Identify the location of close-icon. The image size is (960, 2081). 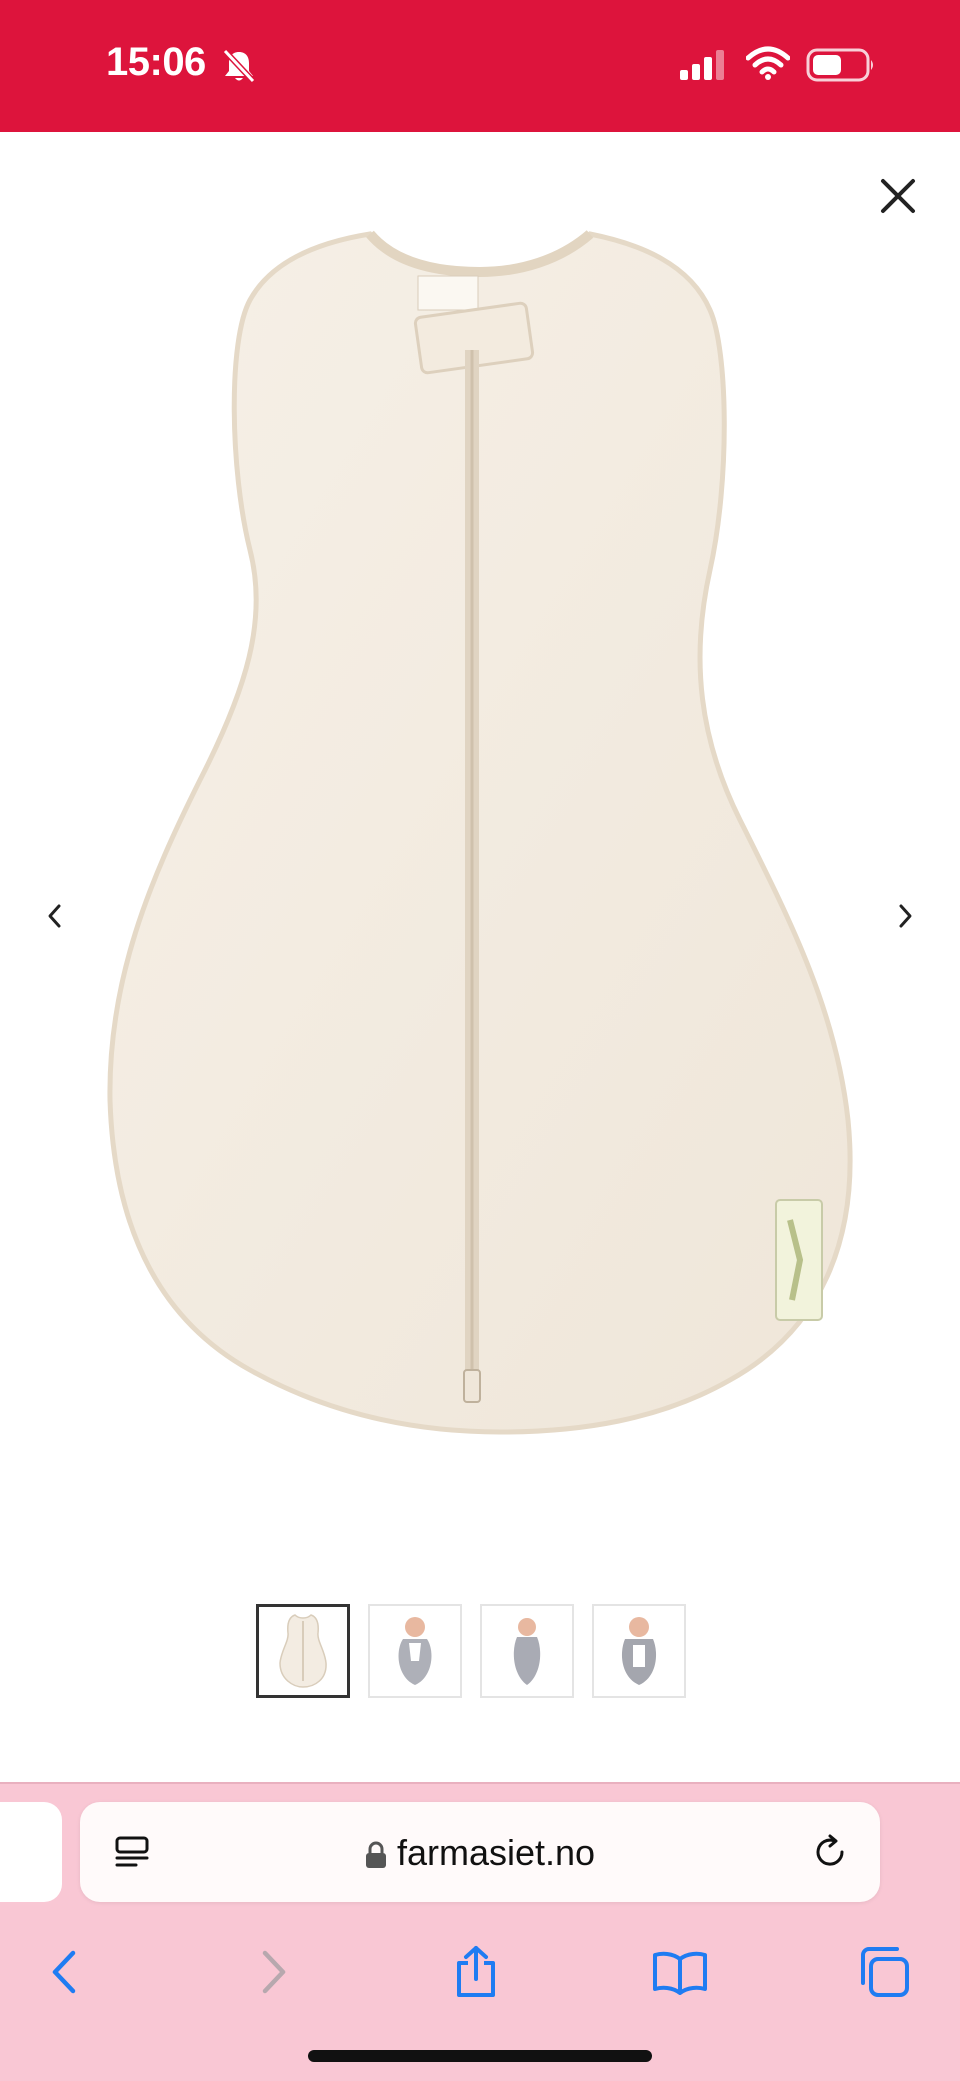
(898, 196).